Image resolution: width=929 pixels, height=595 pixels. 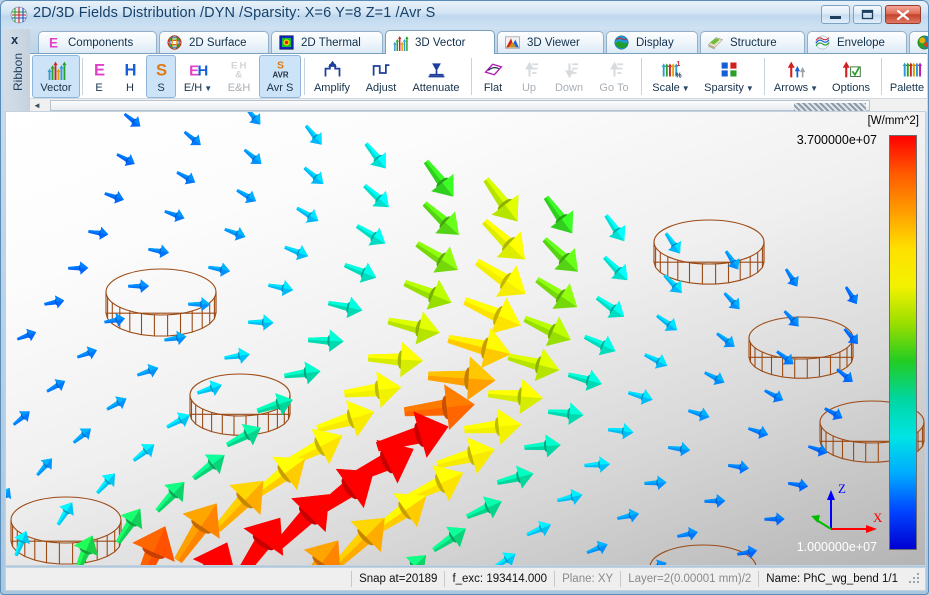 I want to click on toolbar-button-label: Adjust, so click(x=381, y=88).